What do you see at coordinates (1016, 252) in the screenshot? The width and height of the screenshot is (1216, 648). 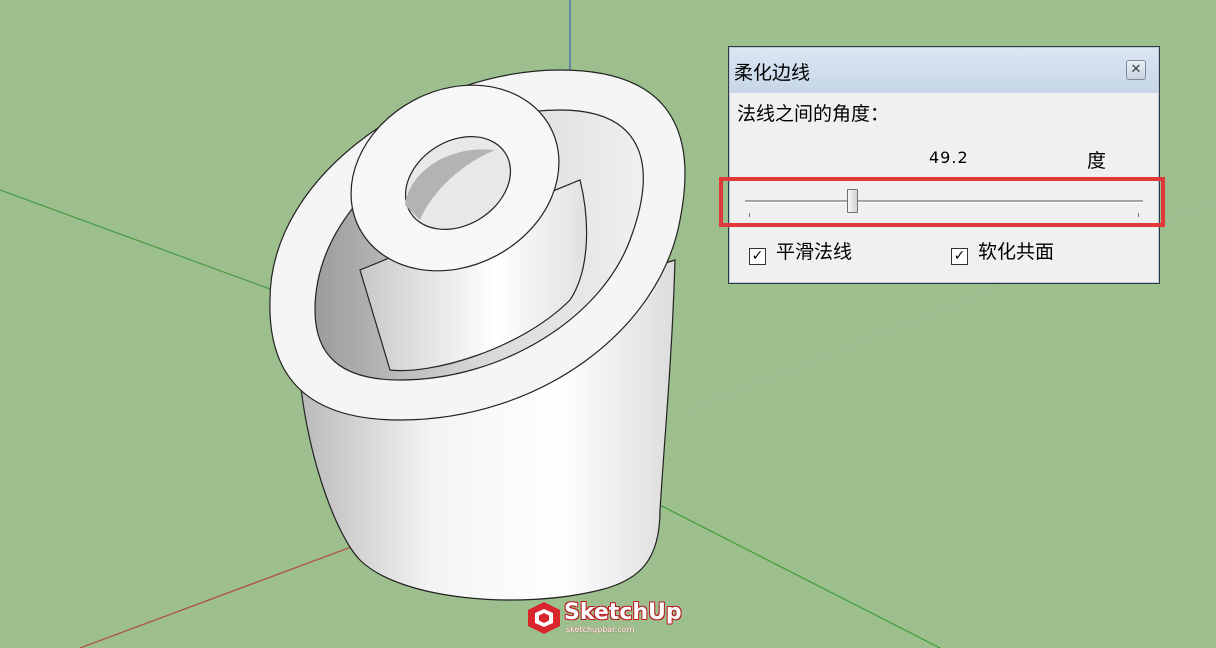 I see `soften-coplanar-label: 软化共面` at bounding box center [1016, 252].